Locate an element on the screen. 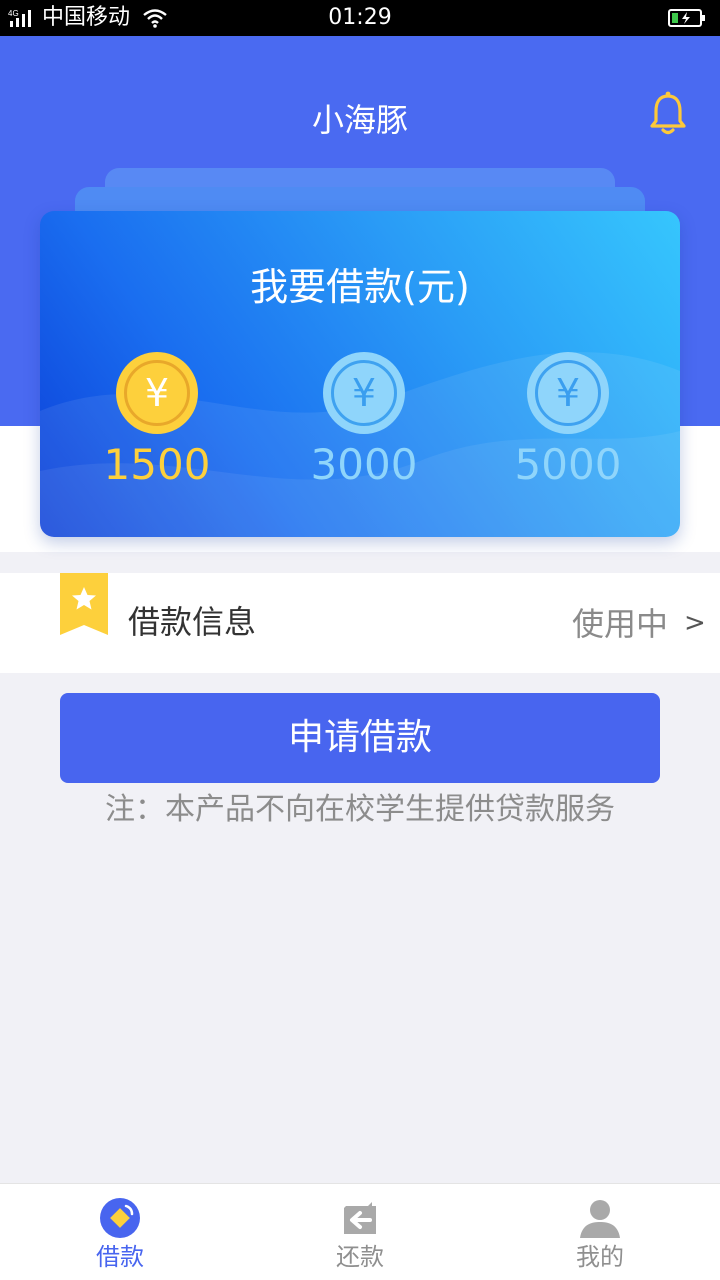  amount-option-1500: ¥ is located at coordinates (157, 393).